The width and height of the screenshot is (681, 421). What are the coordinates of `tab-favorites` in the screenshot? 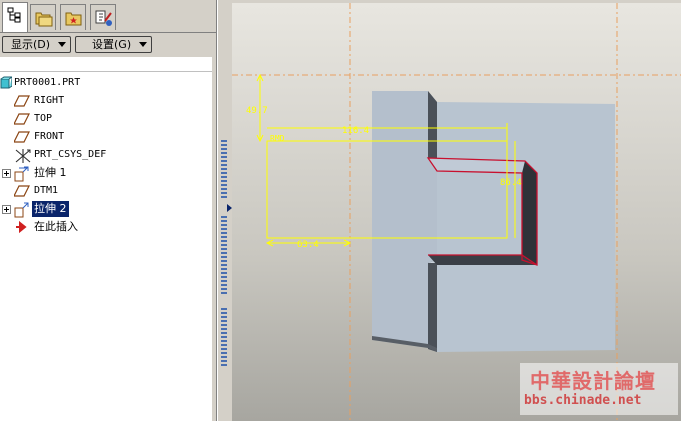 It's located at (73, 17).